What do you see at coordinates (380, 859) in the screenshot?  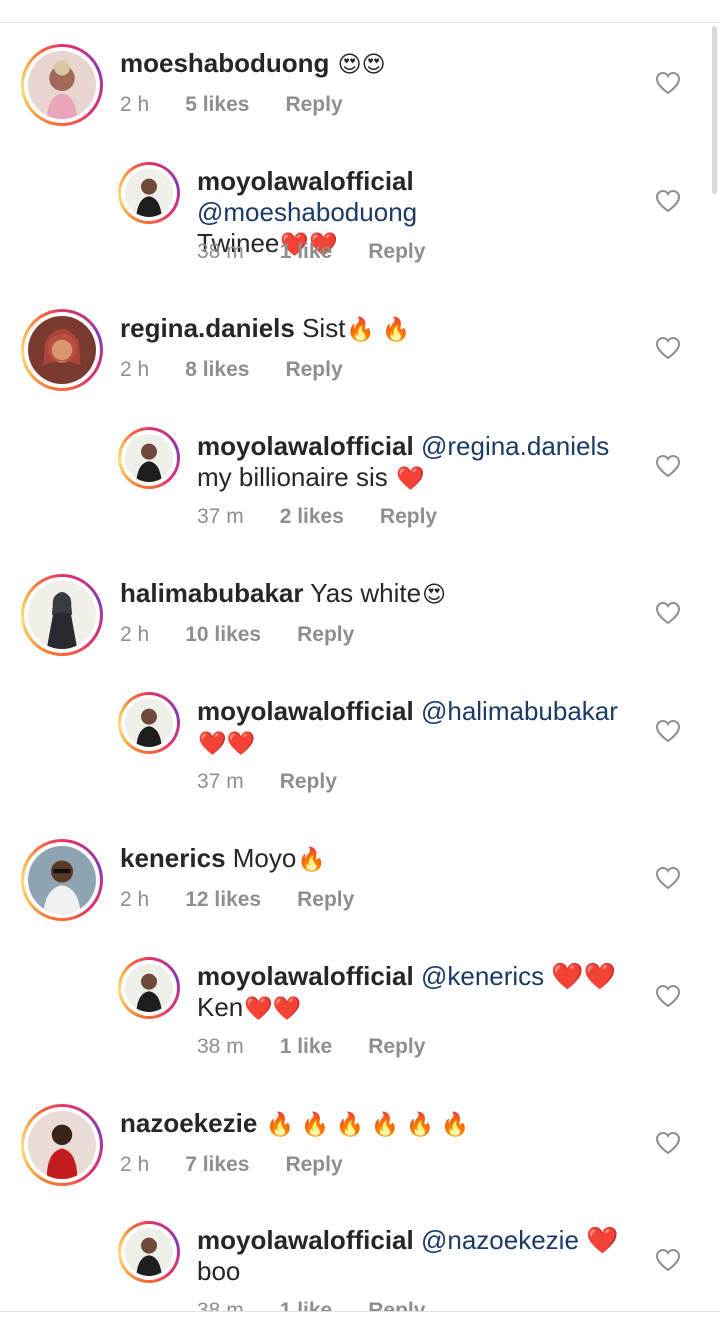 I see `comment-text: kenerics Moyo🔥` at bounding box center [380, 859].